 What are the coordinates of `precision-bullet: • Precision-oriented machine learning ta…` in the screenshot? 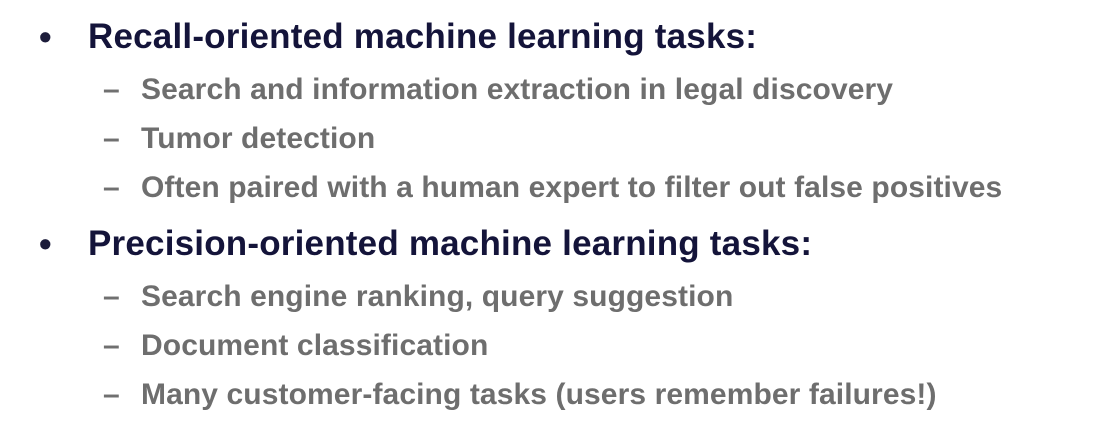 It's located at (552, 244).